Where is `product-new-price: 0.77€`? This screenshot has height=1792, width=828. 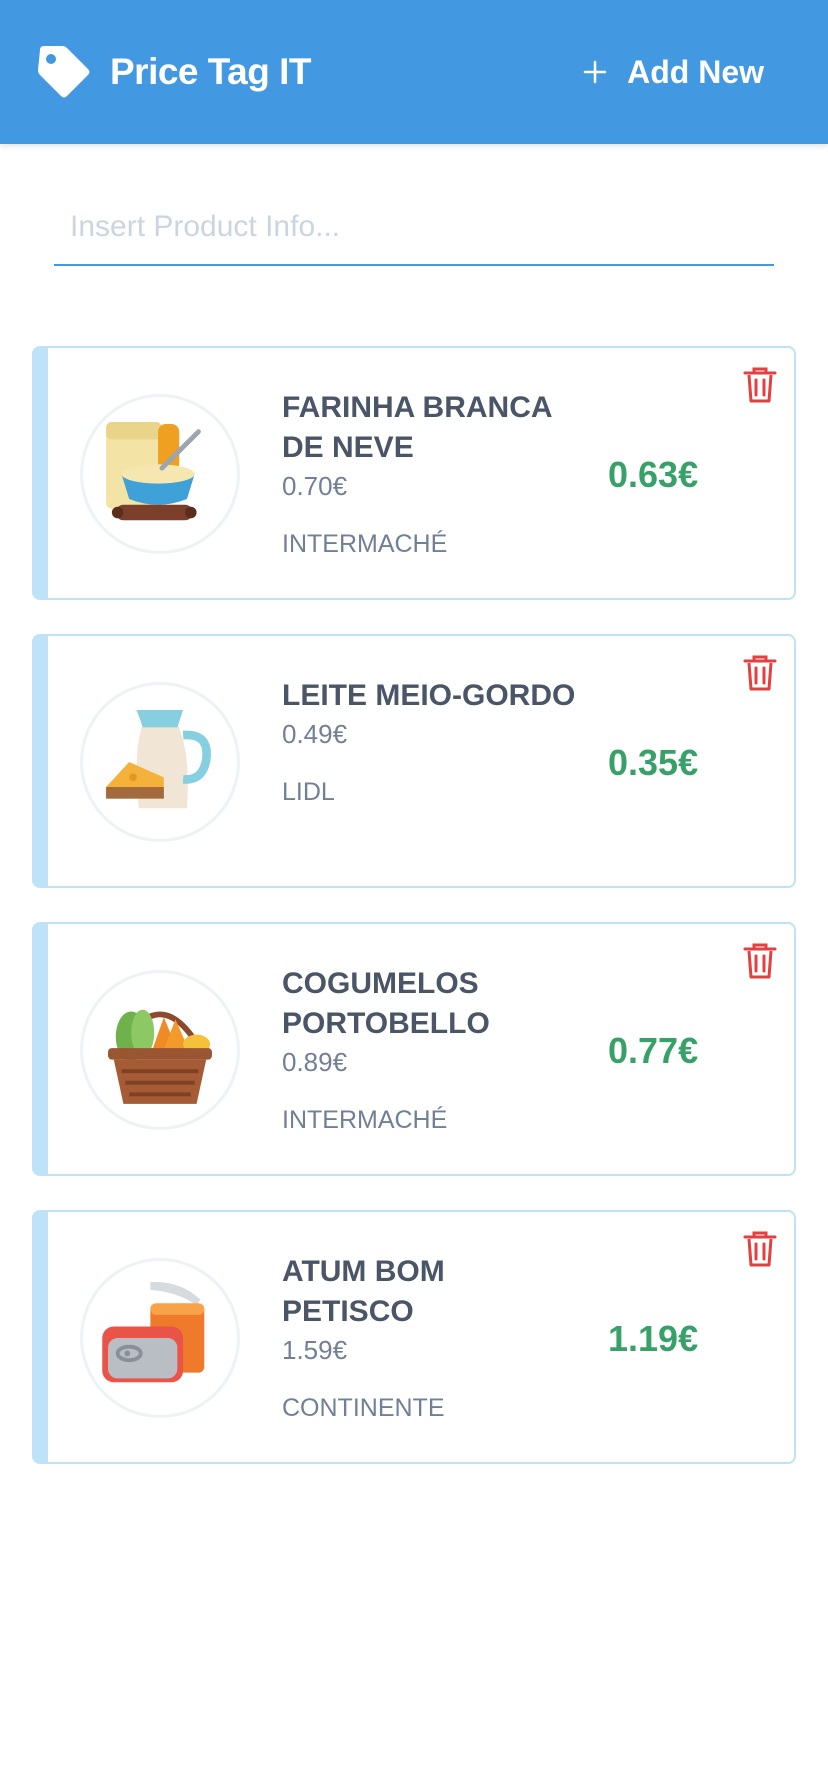
product-new-price: 0.77€ is located at coordinates (653, 1050).